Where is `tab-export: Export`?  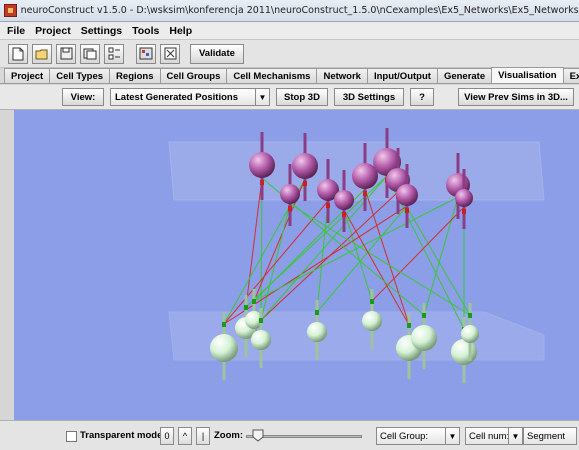
tab-export: Export is located at coordinates (570, 75).